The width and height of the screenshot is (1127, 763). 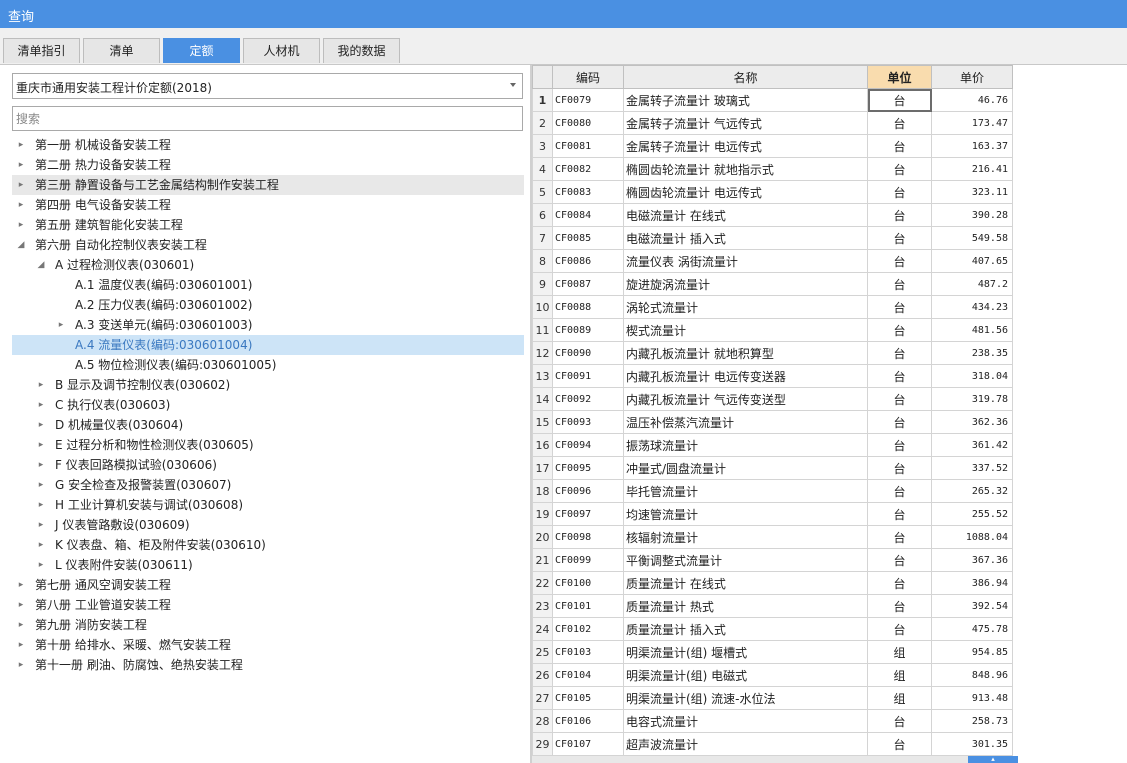 I want to click on cell-name: 核辐射流量计, so click(x=745, y=537).